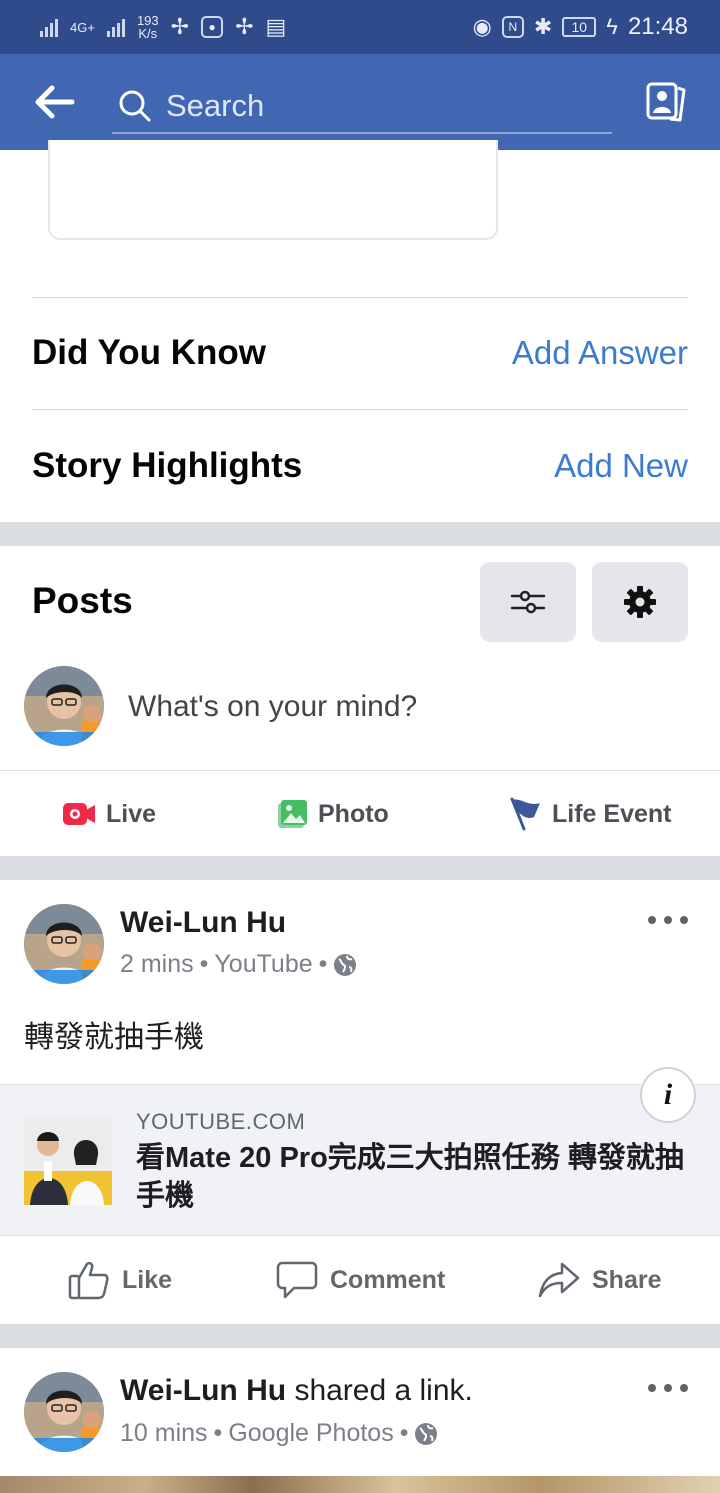 The height and width of the screenshot is (1493, 720). I want to click on message-icon: ▤, so click(276, 26).